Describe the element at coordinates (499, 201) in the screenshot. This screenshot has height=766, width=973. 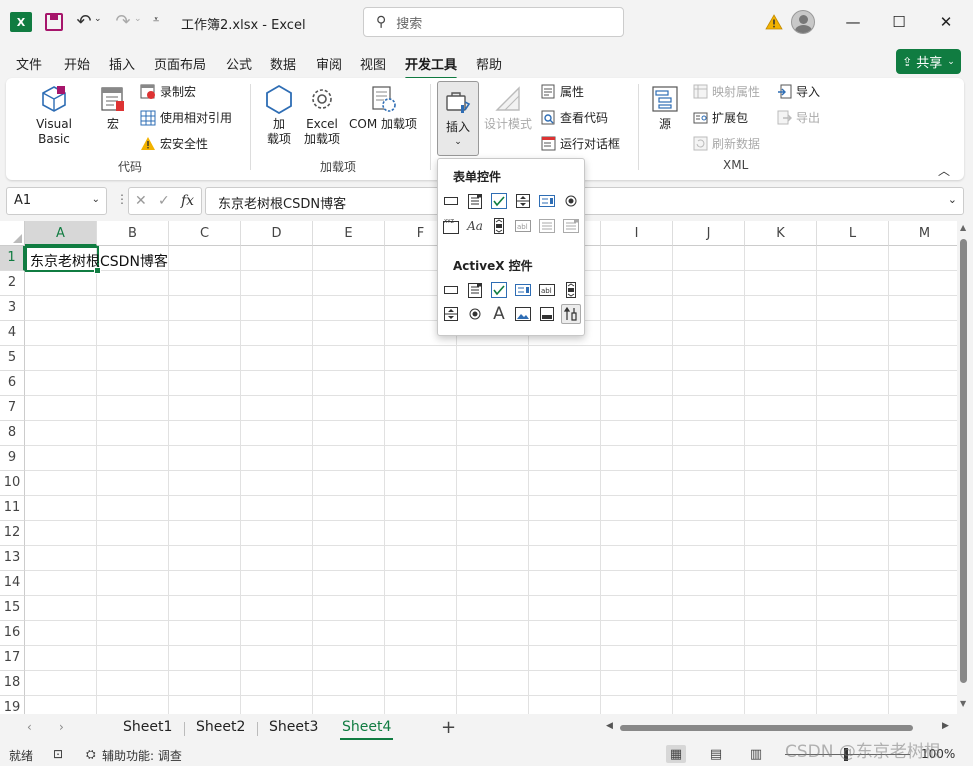
I see `form-check-box-icon` at that location.